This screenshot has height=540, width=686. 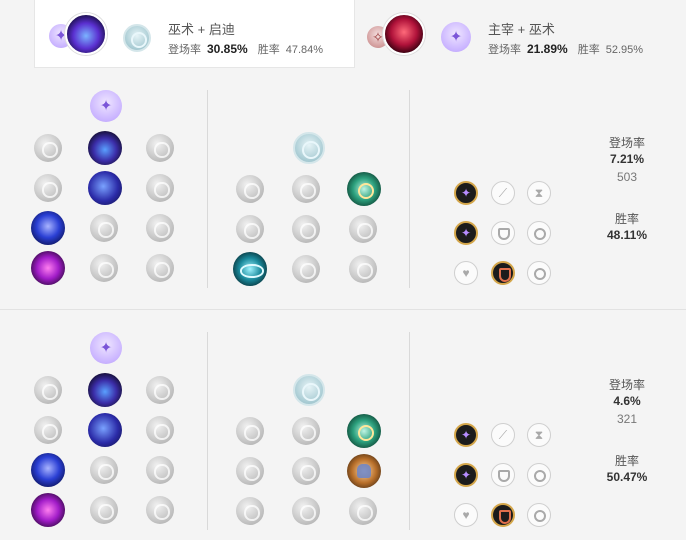 I want to click on build-tab-sorcery-inspiration: 巫术 + 启迪 登场率30.85%胜率47.84%, so click(x=194, y=34).